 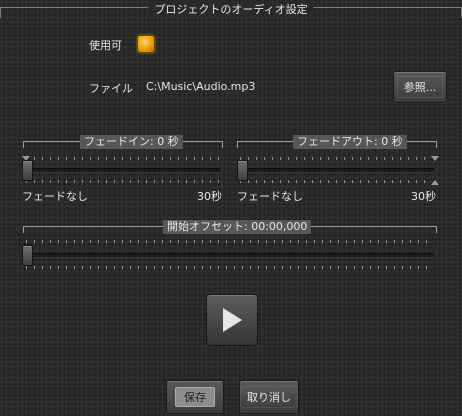 I want to click on fade-out-title: フェードアウト: 0 秒, so click(x=350, y=142).